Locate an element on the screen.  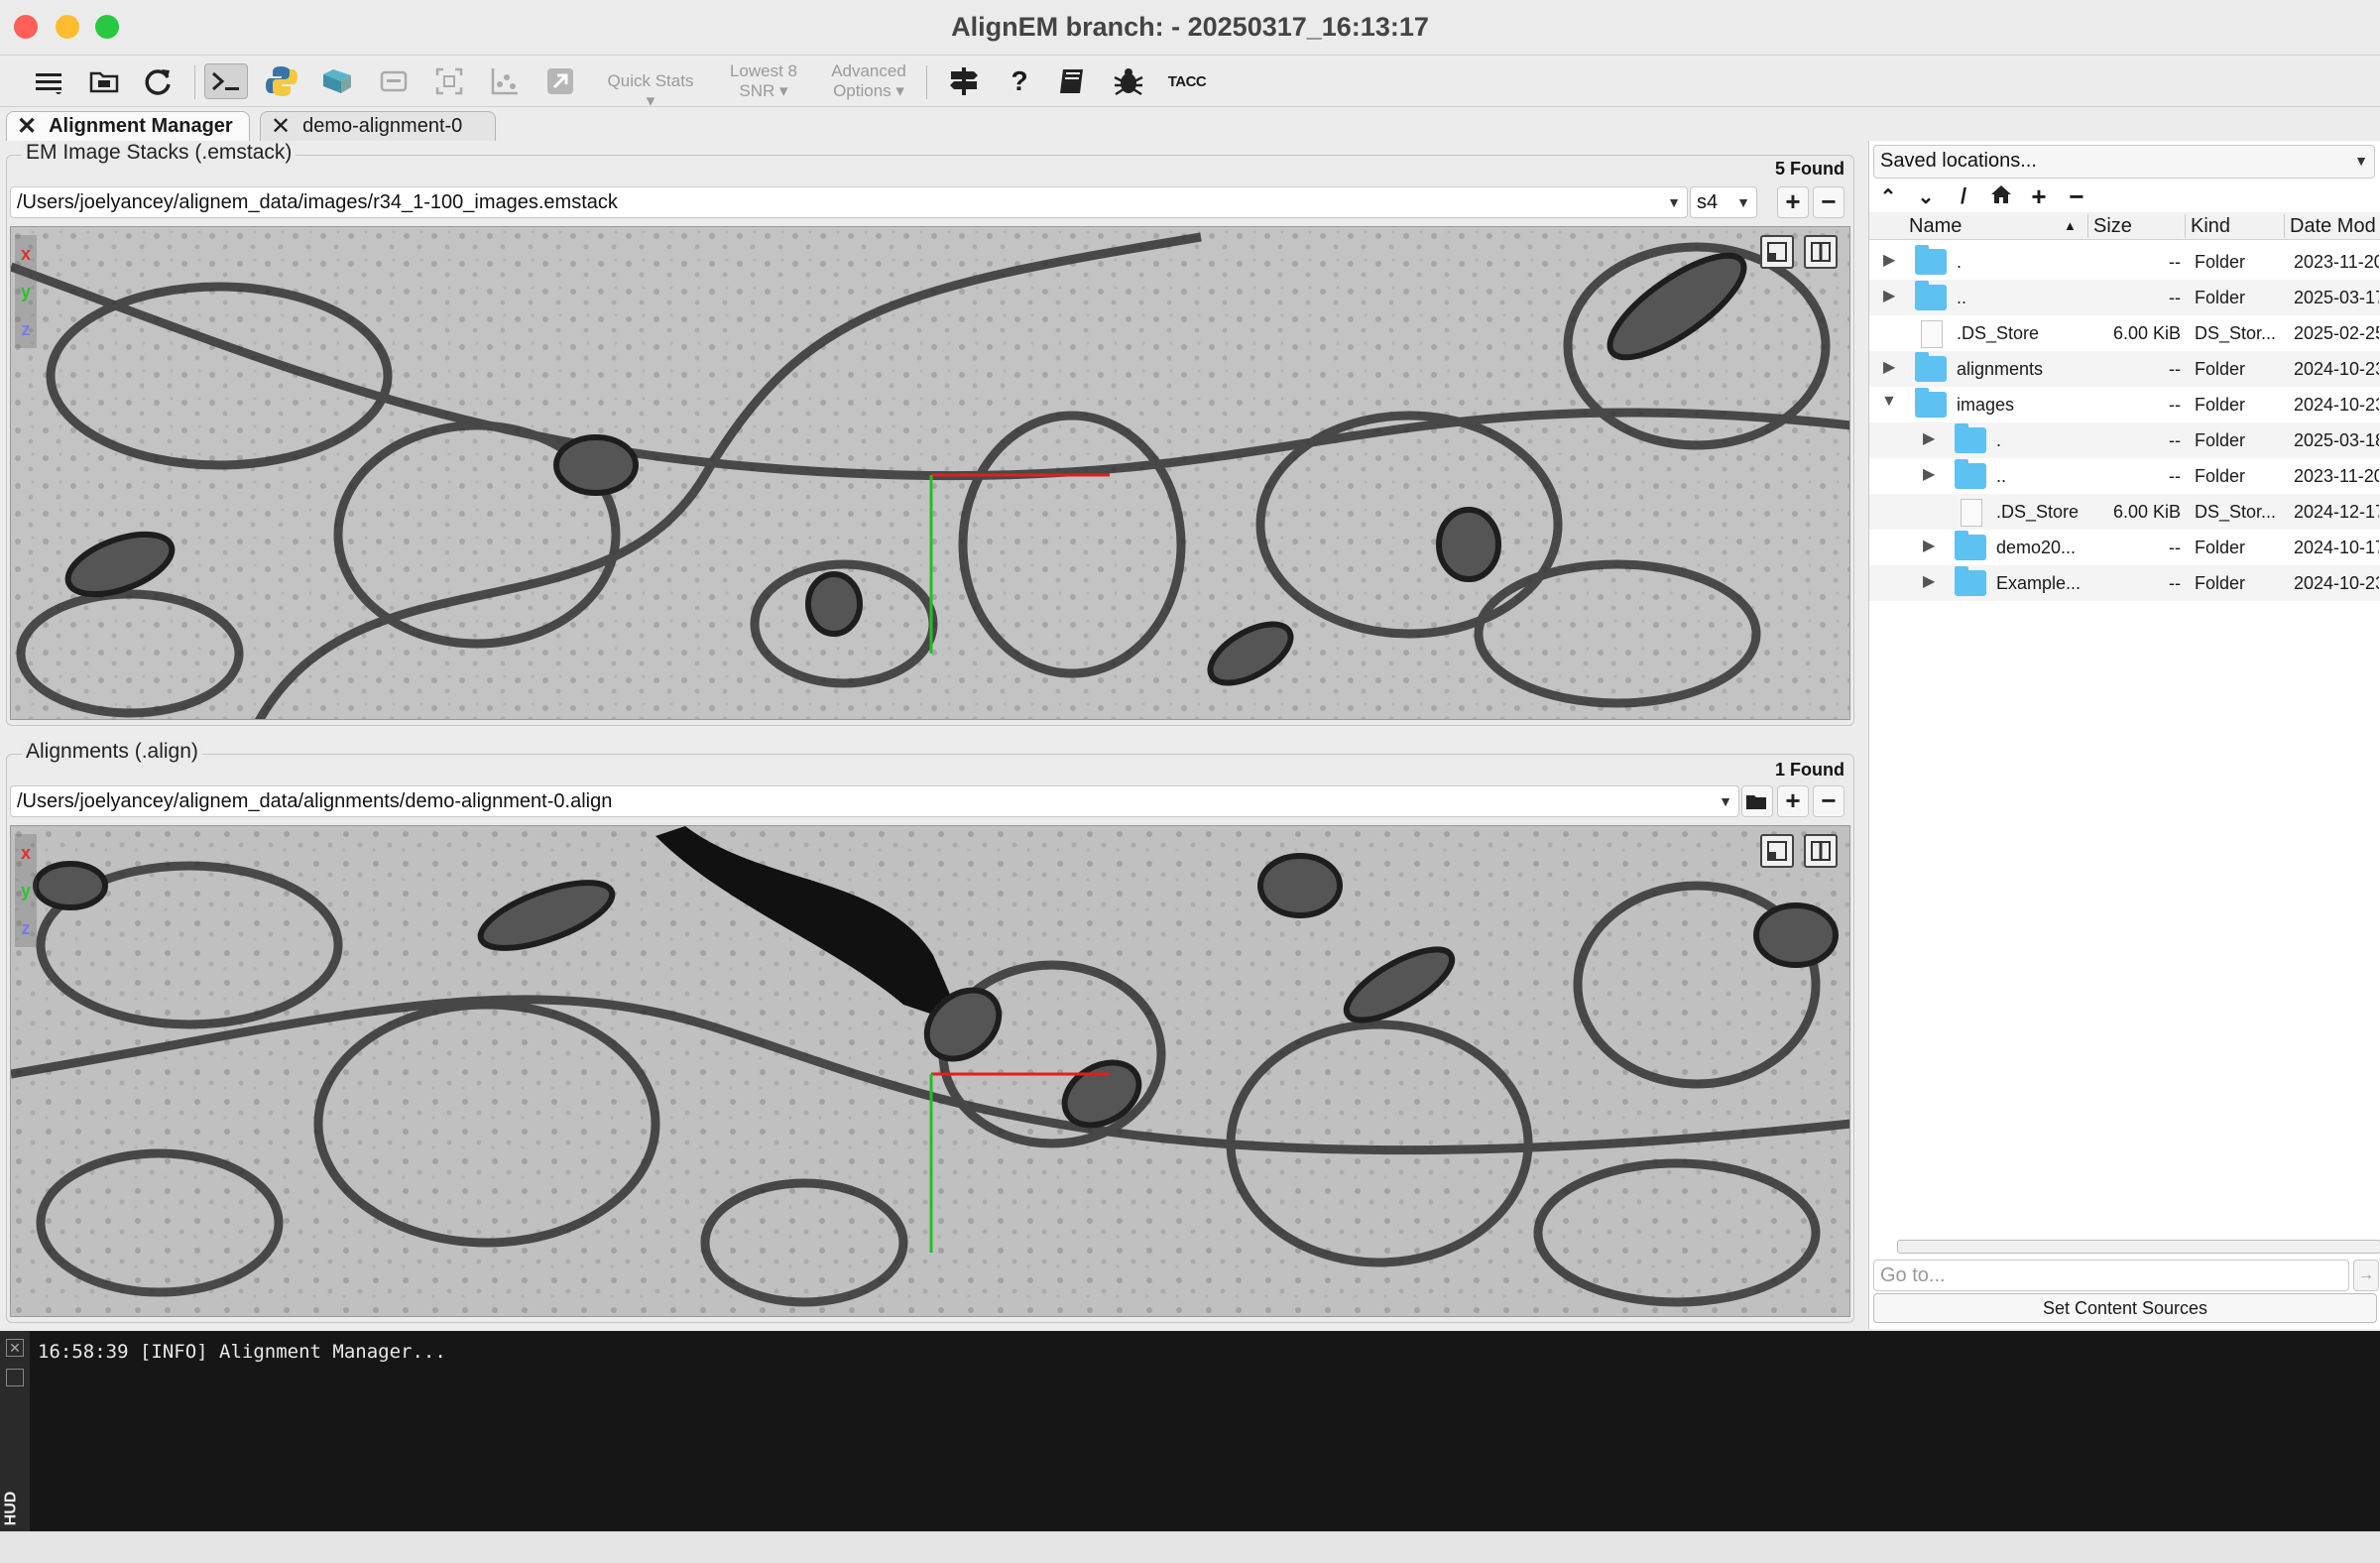
file-row: ▶. -- Folder 2023-11-20 is located at coordinates (2124, 262).